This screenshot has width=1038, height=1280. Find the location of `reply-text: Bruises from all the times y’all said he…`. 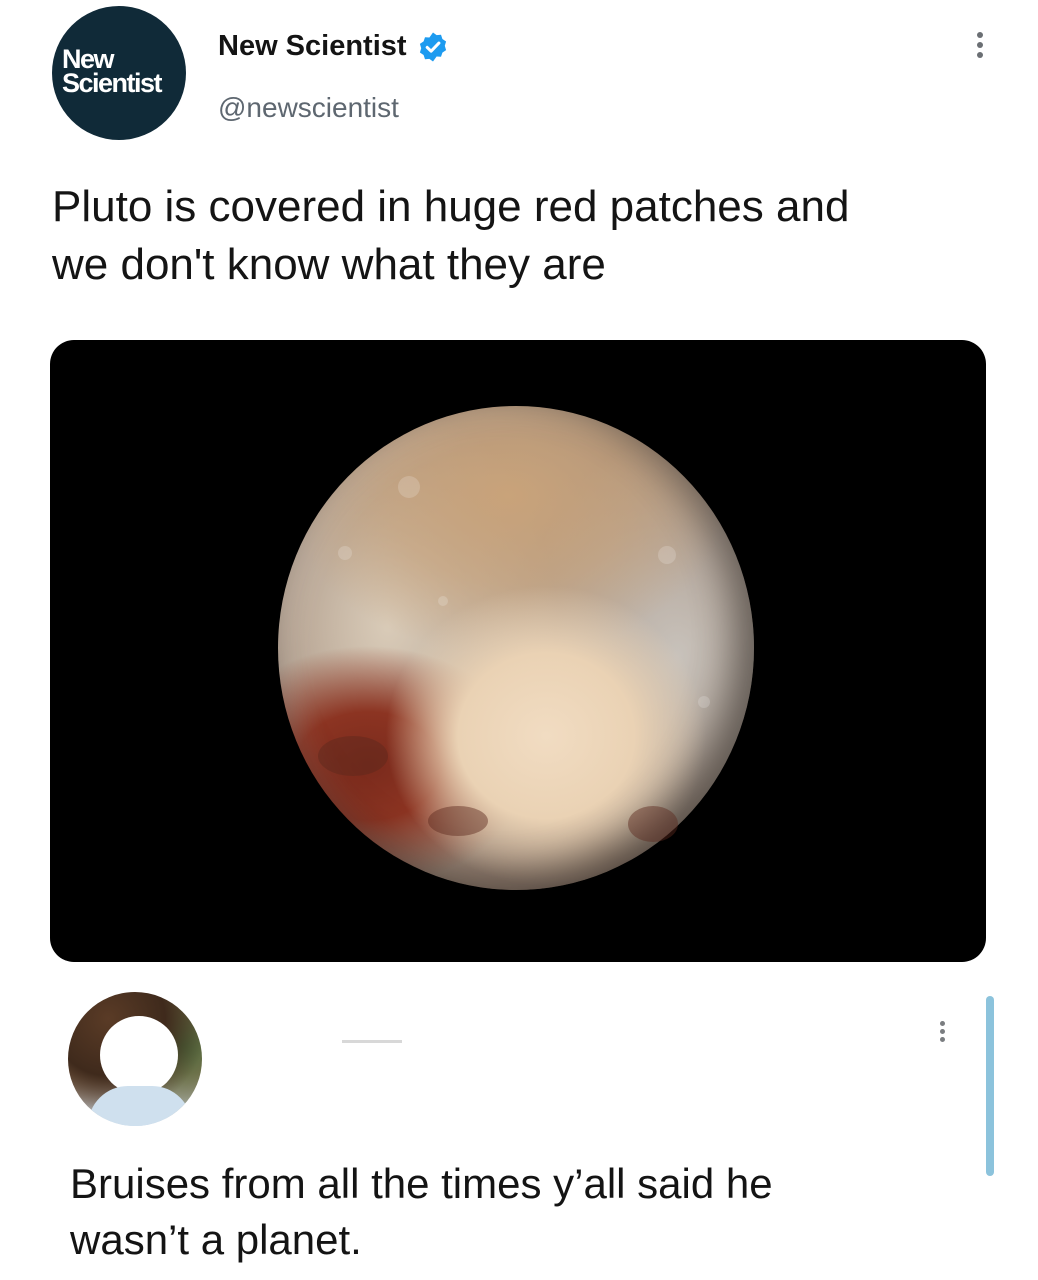

reply-text: Bruises from all the times y’all said he… is located at coordinates (510, 1212).